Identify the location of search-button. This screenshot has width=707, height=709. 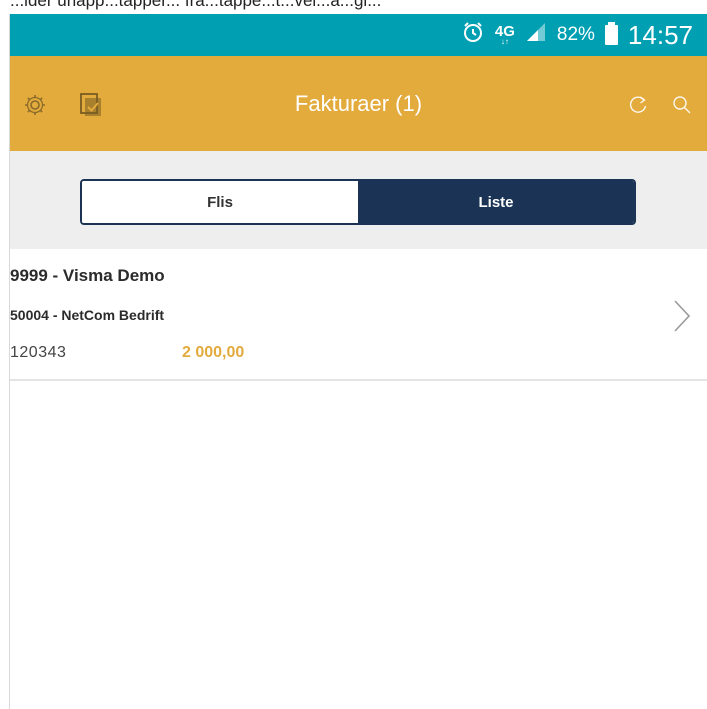
(682, 107).